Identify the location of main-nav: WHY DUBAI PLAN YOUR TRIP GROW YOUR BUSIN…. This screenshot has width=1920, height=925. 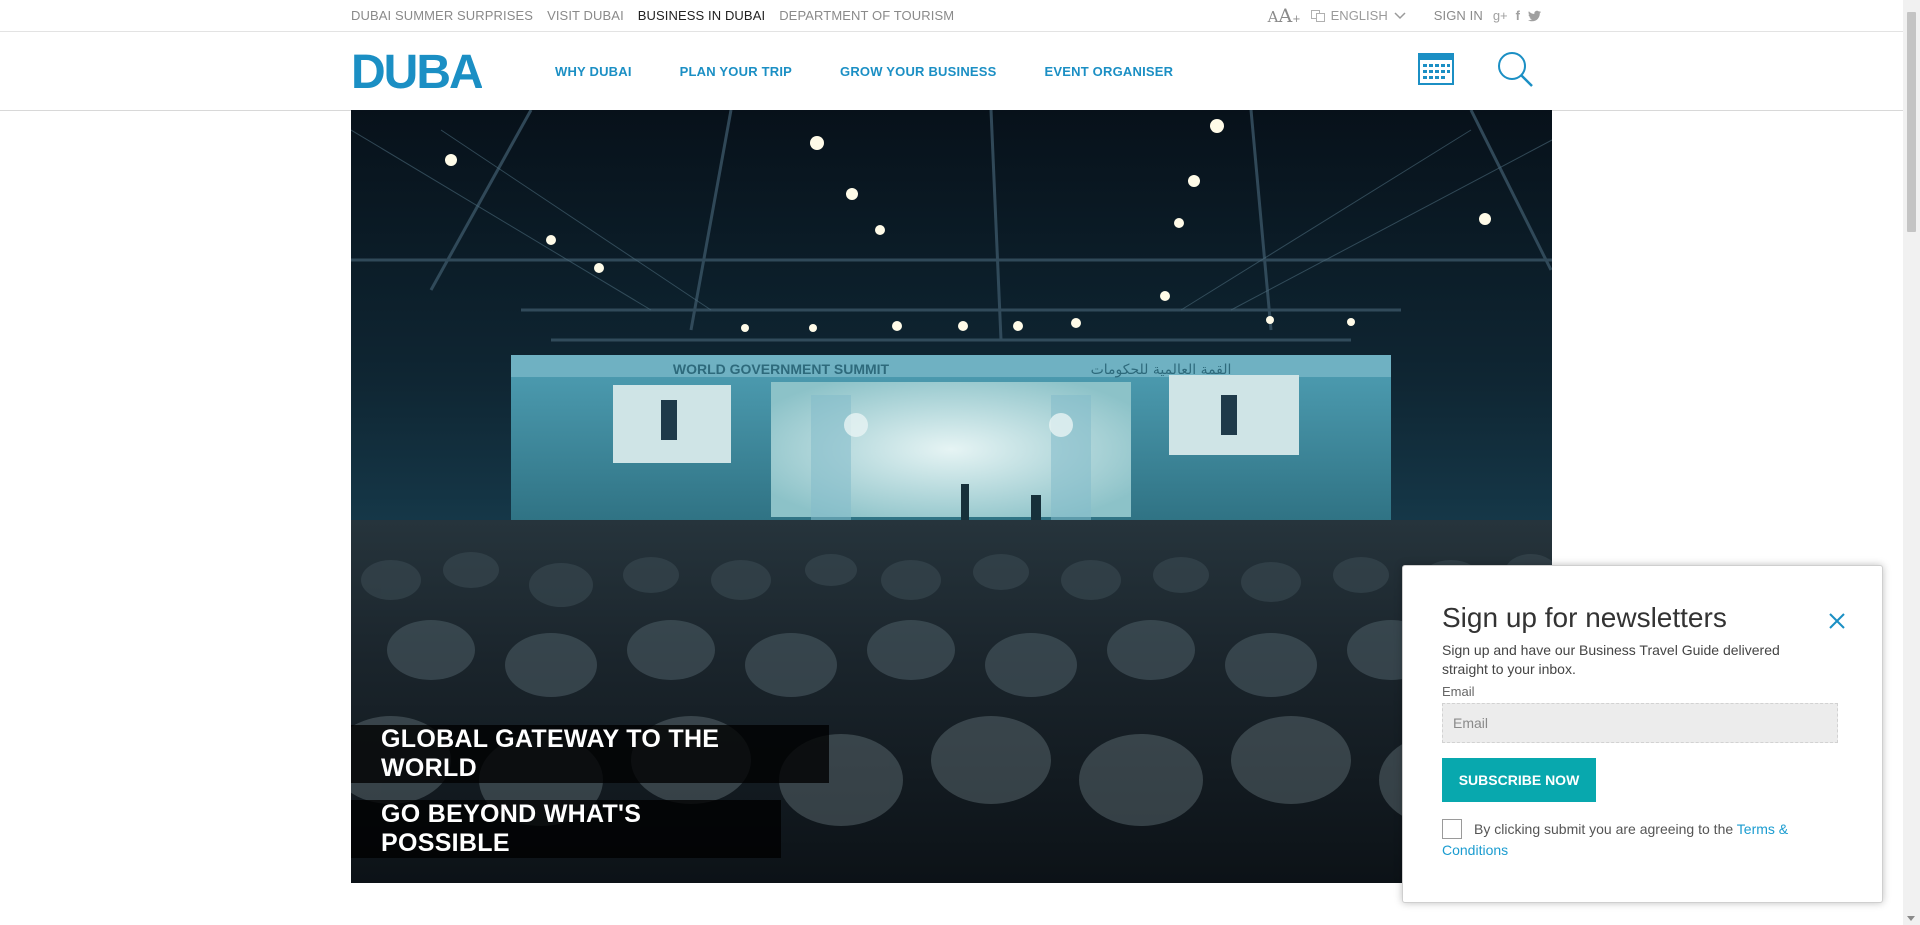
(864, 71).